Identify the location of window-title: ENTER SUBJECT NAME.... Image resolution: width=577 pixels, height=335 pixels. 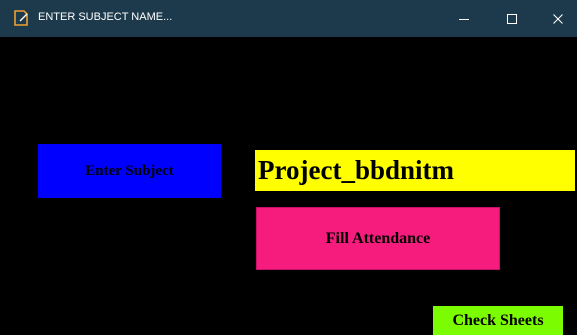
(105, 17).